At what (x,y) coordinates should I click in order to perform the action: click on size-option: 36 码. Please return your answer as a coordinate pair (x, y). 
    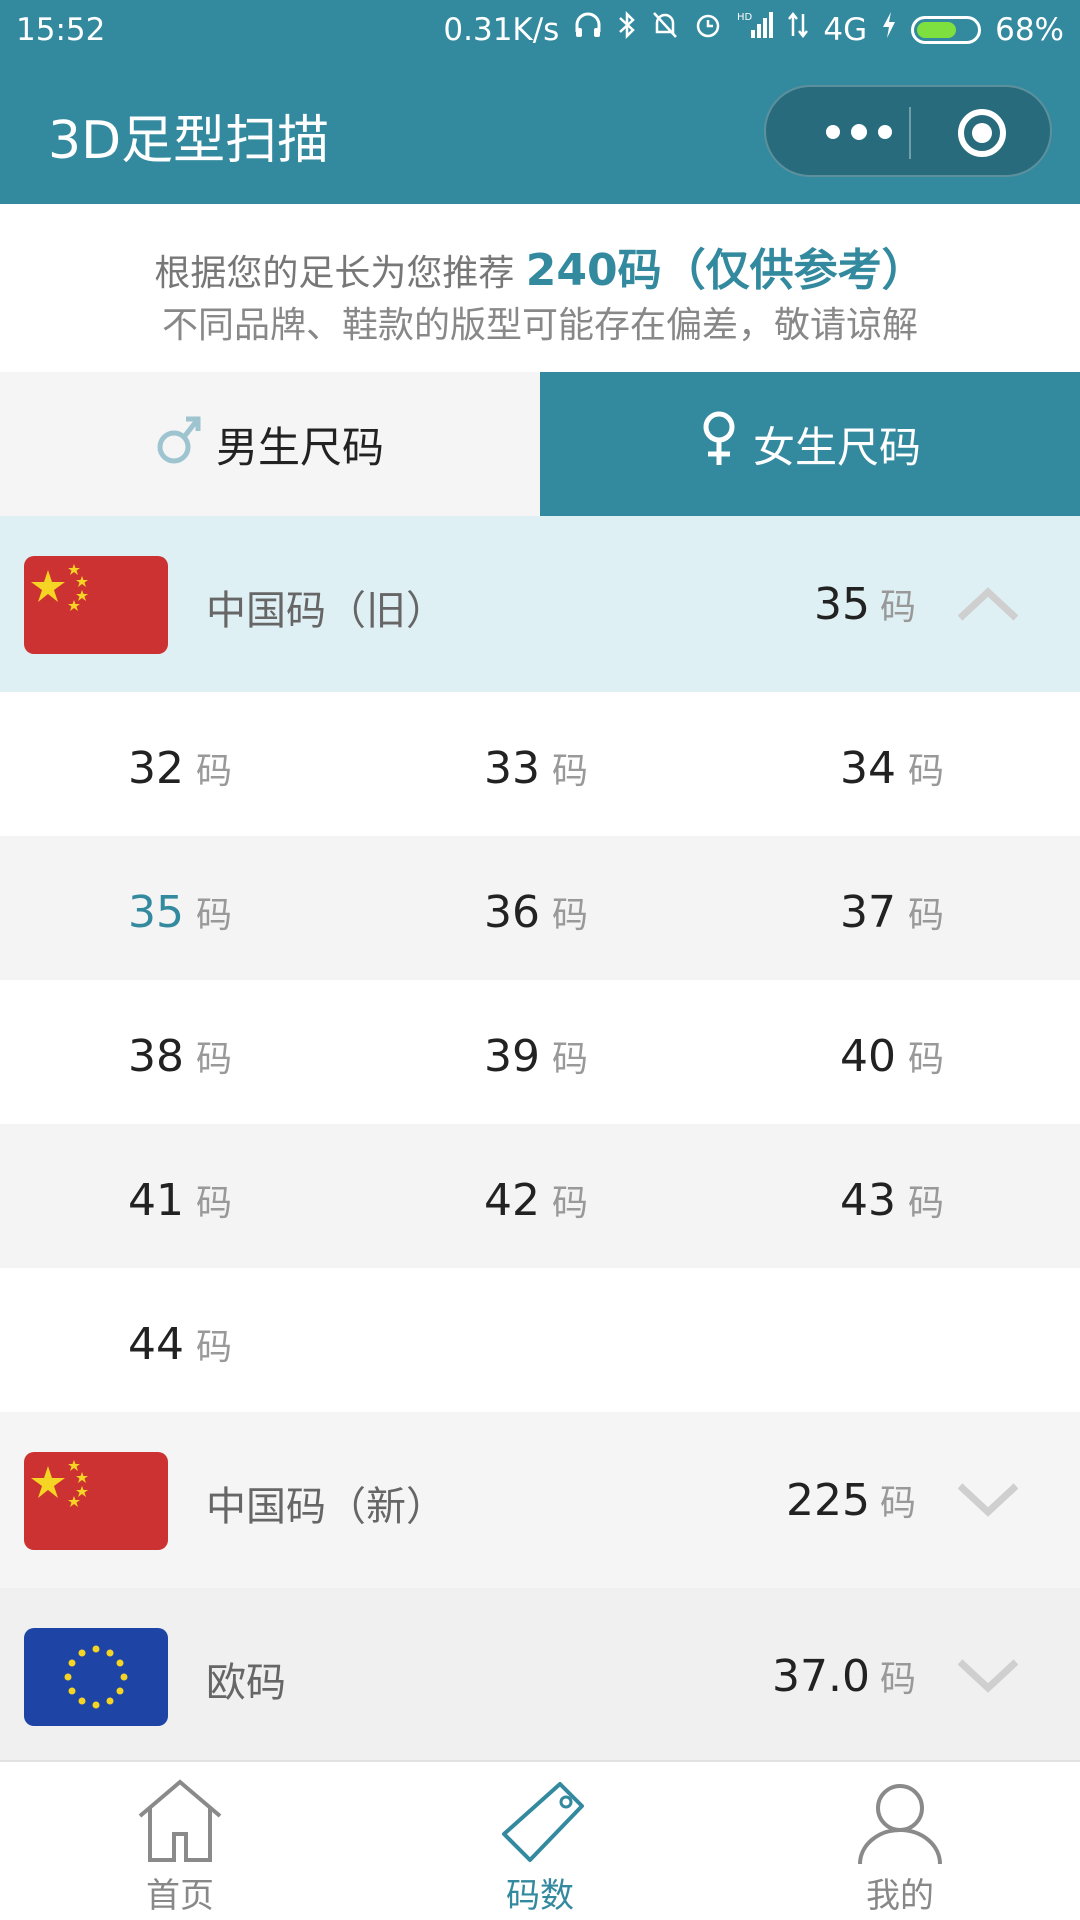
    Looking at the image, I should click on (536, 912).